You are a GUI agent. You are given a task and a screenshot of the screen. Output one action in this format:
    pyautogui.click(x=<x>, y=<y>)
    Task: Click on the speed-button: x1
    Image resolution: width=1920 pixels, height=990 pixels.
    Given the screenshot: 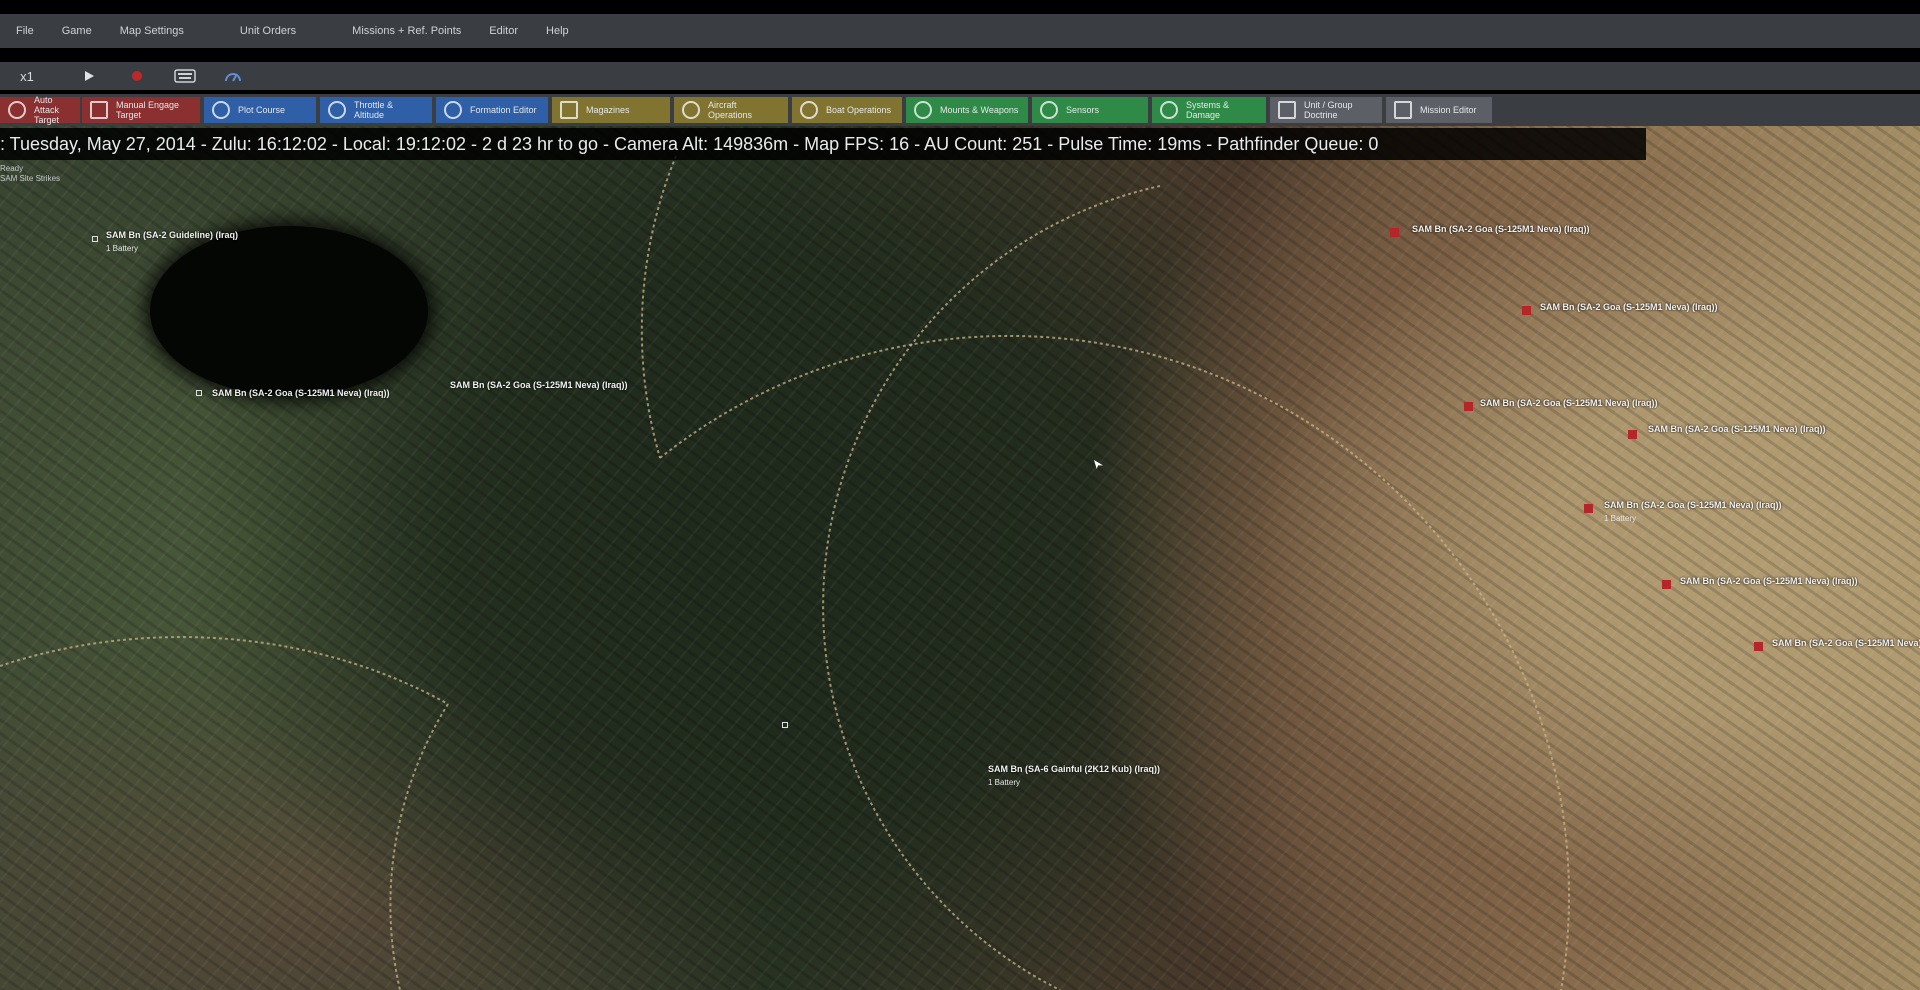 What is the action you would take?
    pyautogui.click(x=27, y=76)
    